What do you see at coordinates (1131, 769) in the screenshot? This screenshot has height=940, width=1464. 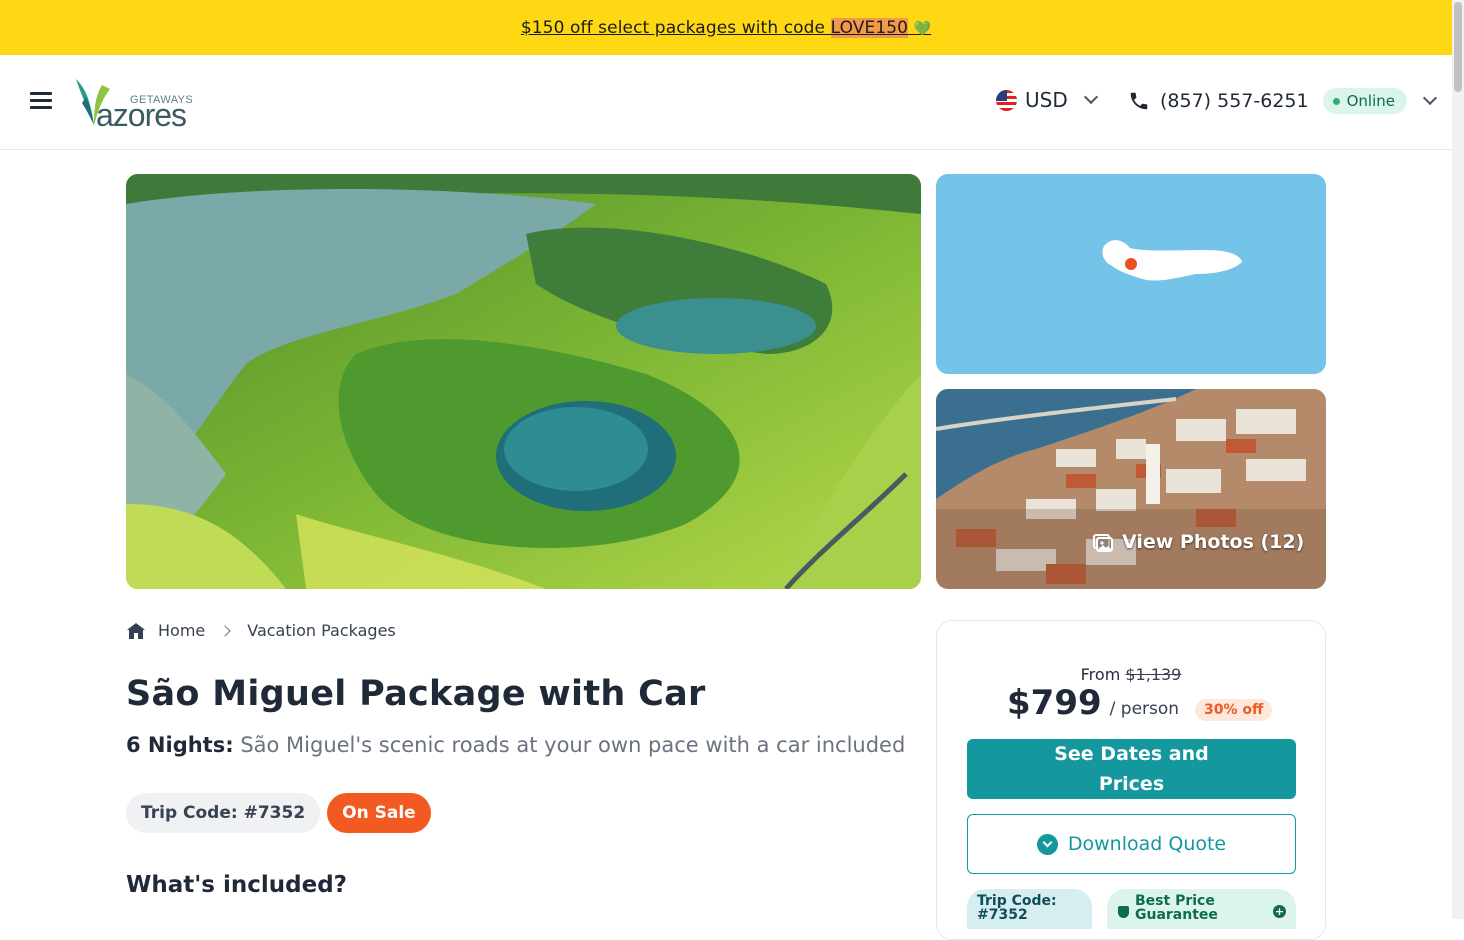 I see `see-dates-button: See Dates and Prices` at bounding box center [1131, 769].